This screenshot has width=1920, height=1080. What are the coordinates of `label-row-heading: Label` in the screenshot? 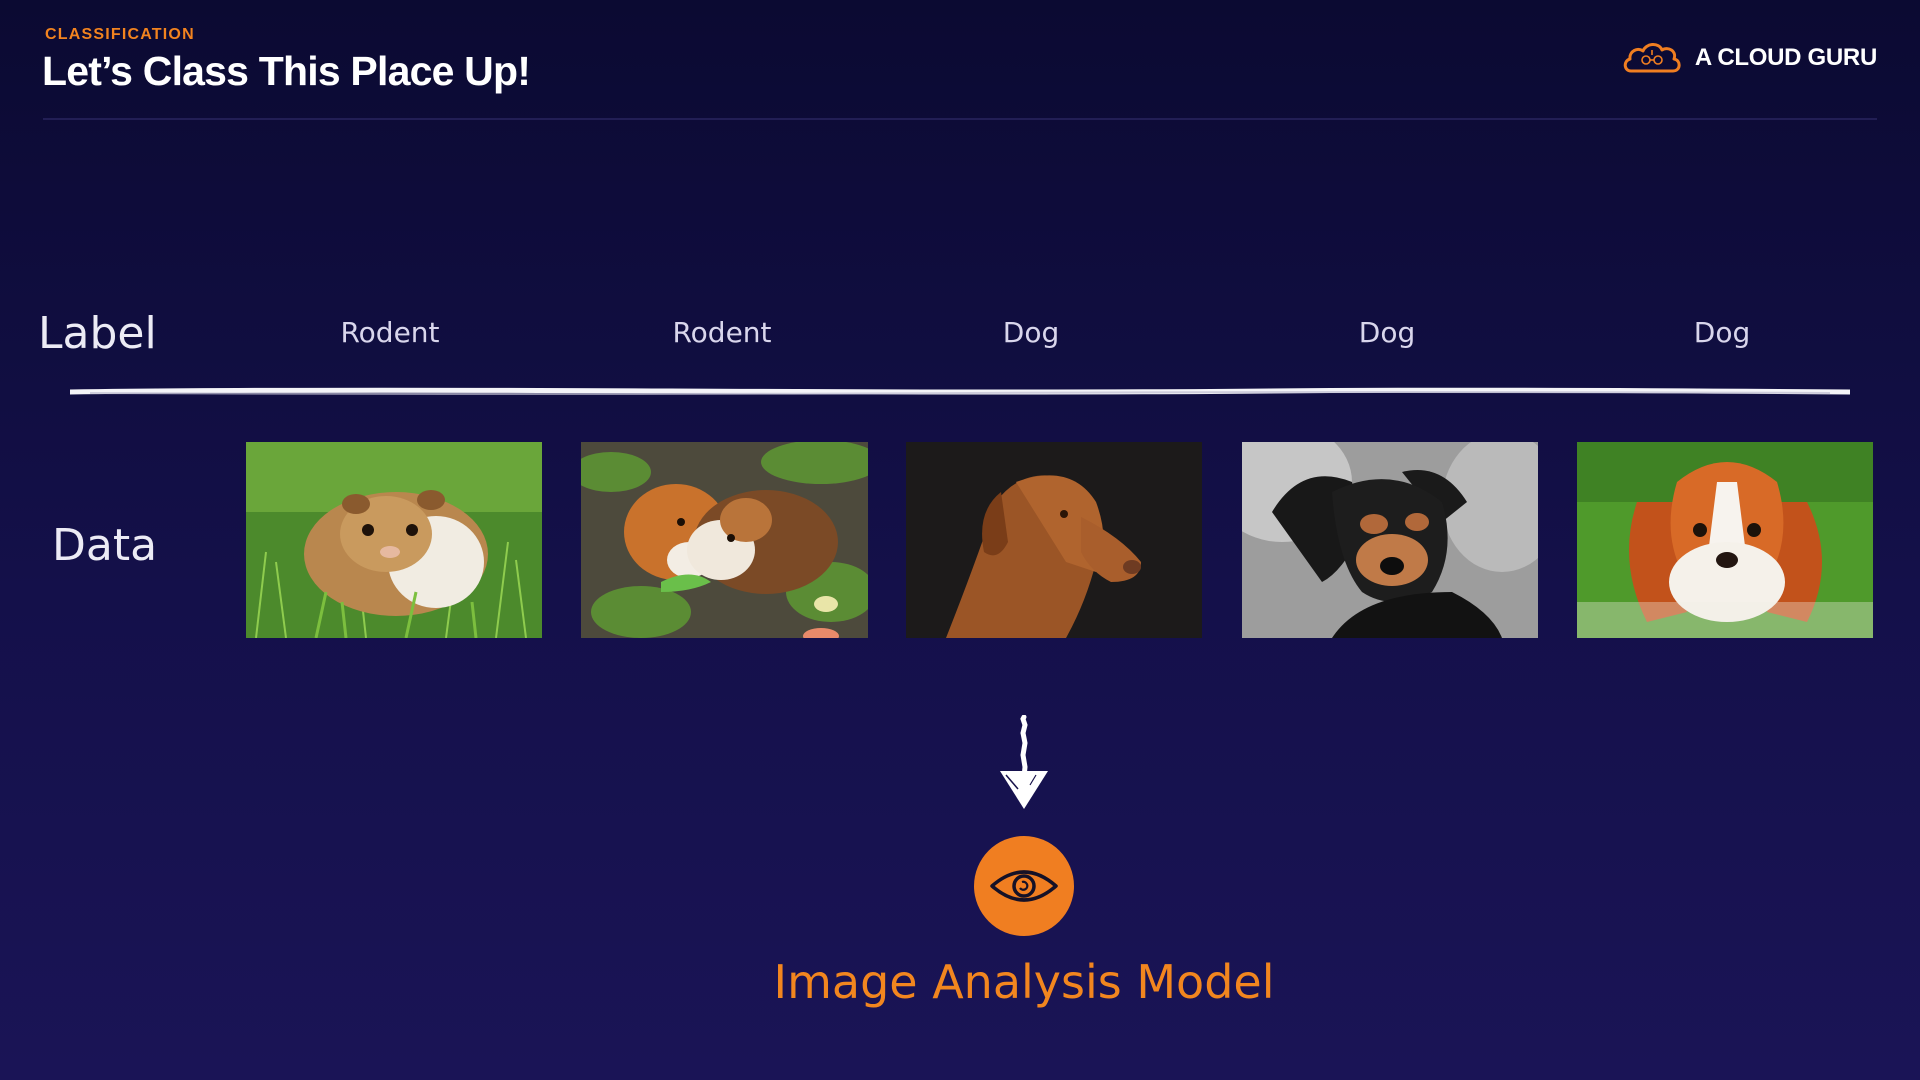 It's located at (97, 333).